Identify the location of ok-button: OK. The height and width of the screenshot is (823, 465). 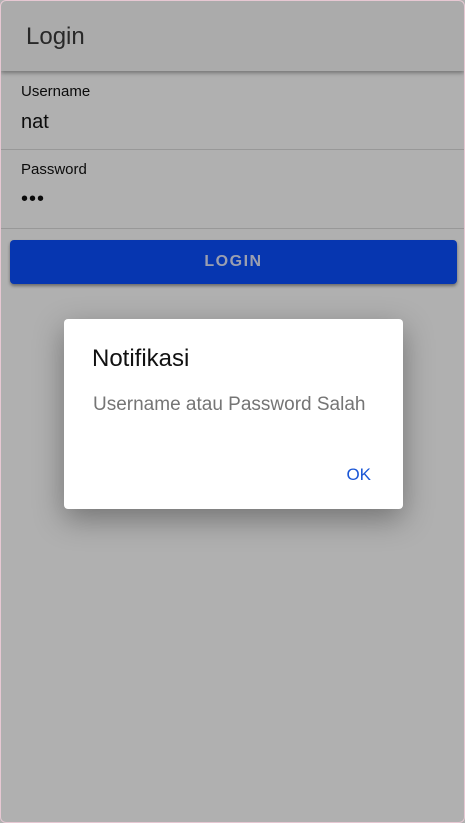
(358, 475).